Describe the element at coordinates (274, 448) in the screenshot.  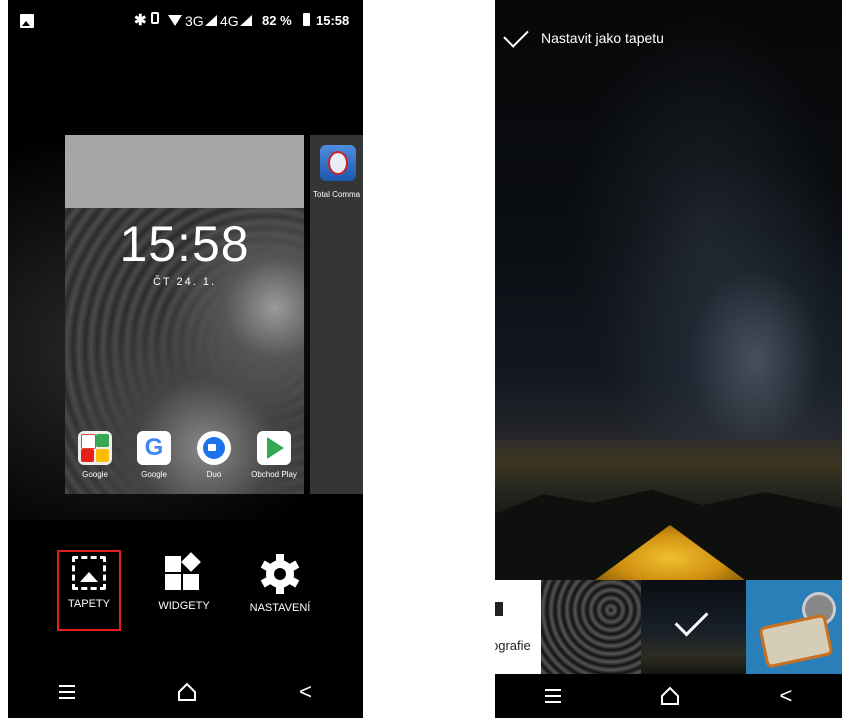
I see `play-store-icon` at that location.